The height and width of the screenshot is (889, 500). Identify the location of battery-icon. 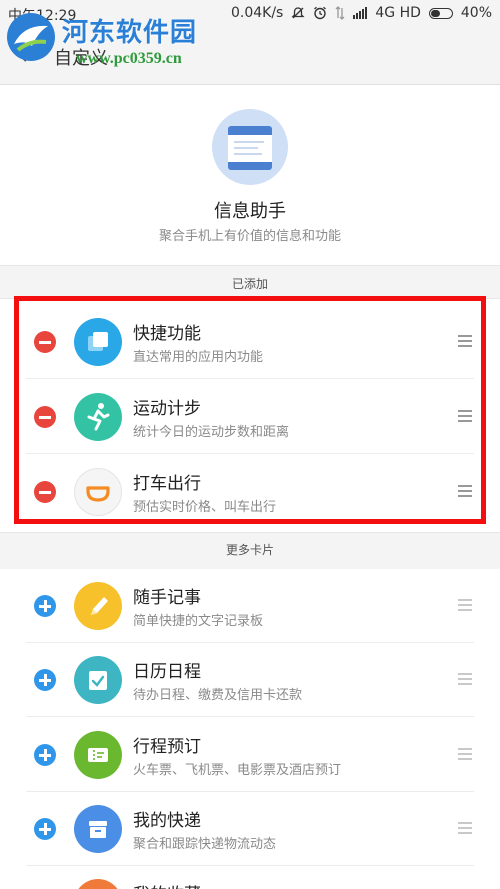
(440, 13).